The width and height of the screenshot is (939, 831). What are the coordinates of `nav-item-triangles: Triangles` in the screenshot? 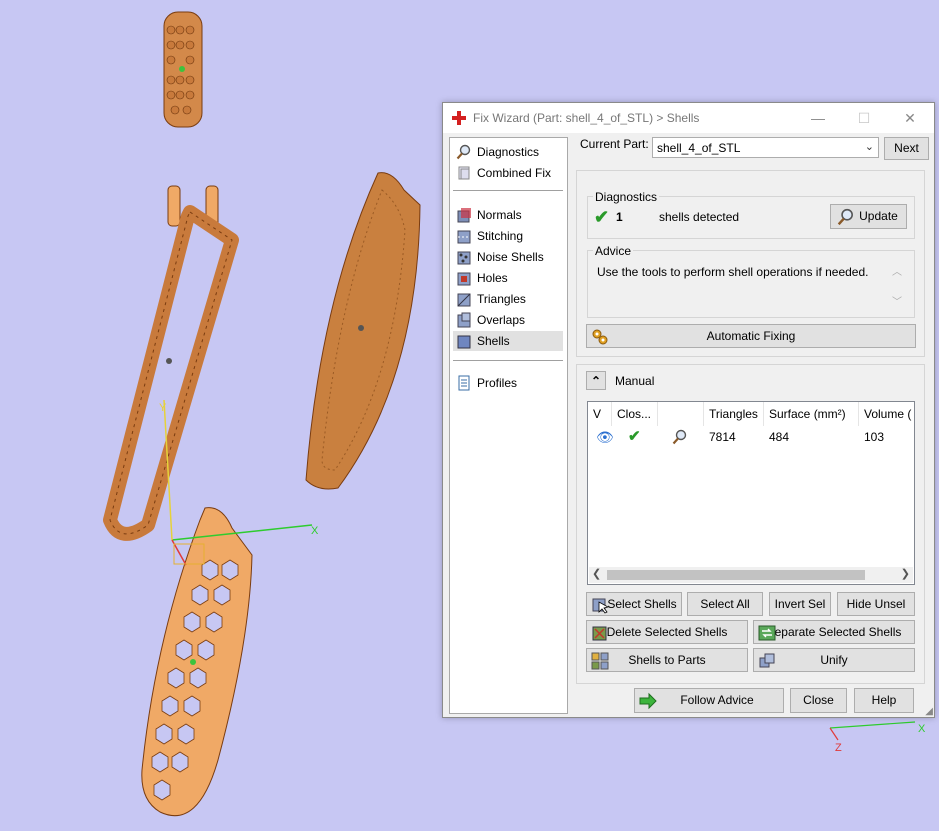 It's located at (508, 299).